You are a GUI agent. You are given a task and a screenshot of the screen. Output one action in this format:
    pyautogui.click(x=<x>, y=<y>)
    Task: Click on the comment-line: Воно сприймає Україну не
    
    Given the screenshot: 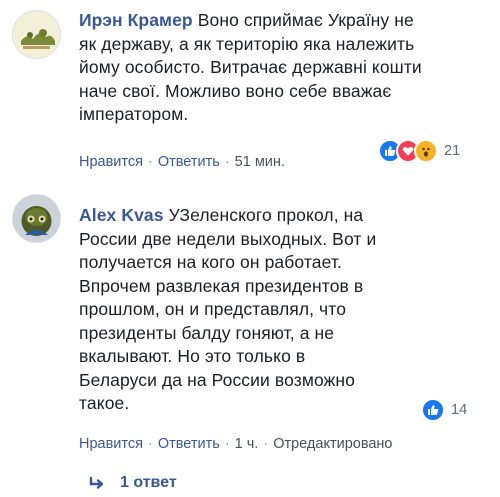 What is the action you would take?
    pyautogui.click(x=305, y=20)
    